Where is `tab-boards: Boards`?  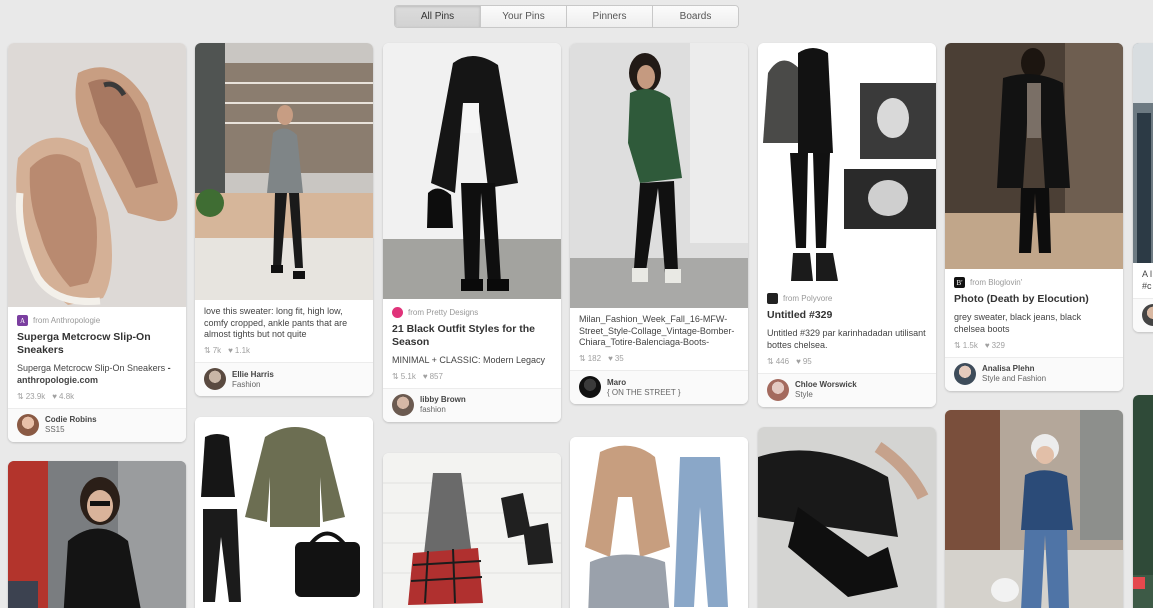
tab-boards: Boards is located at coordinates (695, 16).